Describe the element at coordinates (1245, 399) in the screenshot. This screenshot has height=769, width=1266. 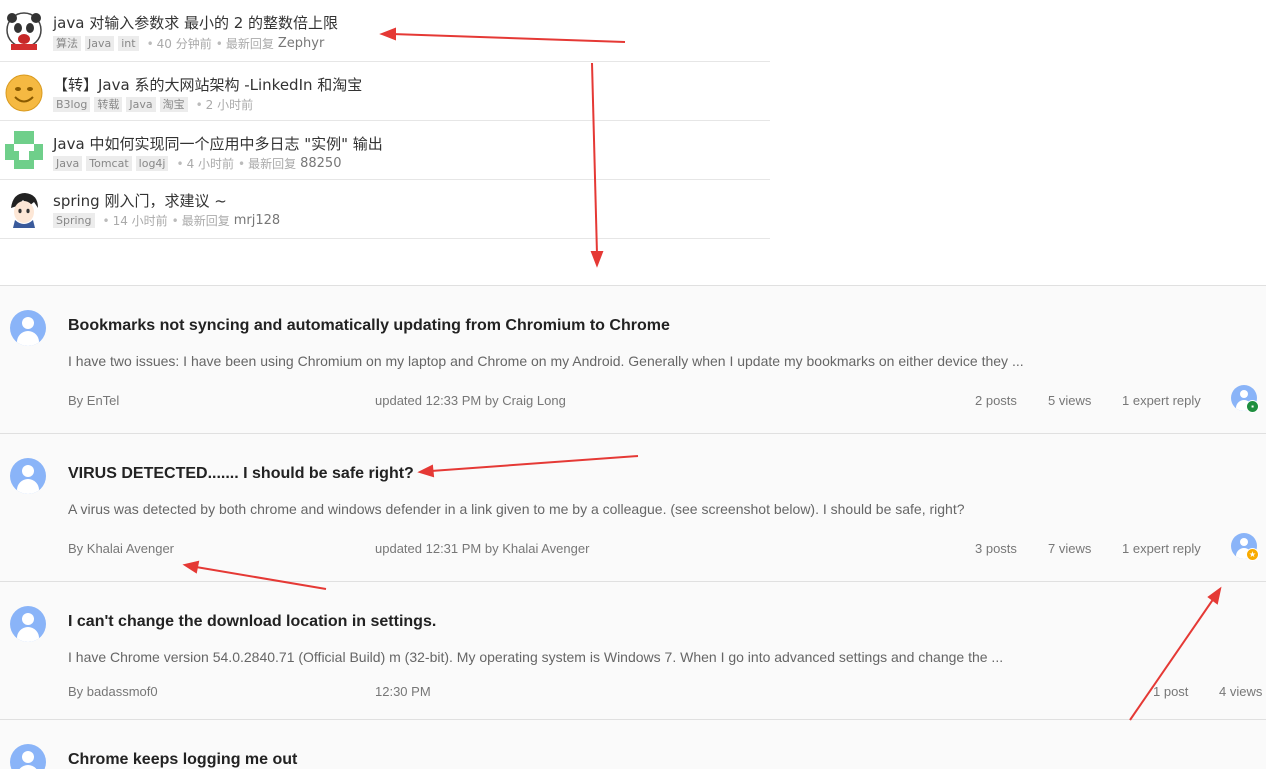
I see `expert-avatar-icon: ▪` at that location.